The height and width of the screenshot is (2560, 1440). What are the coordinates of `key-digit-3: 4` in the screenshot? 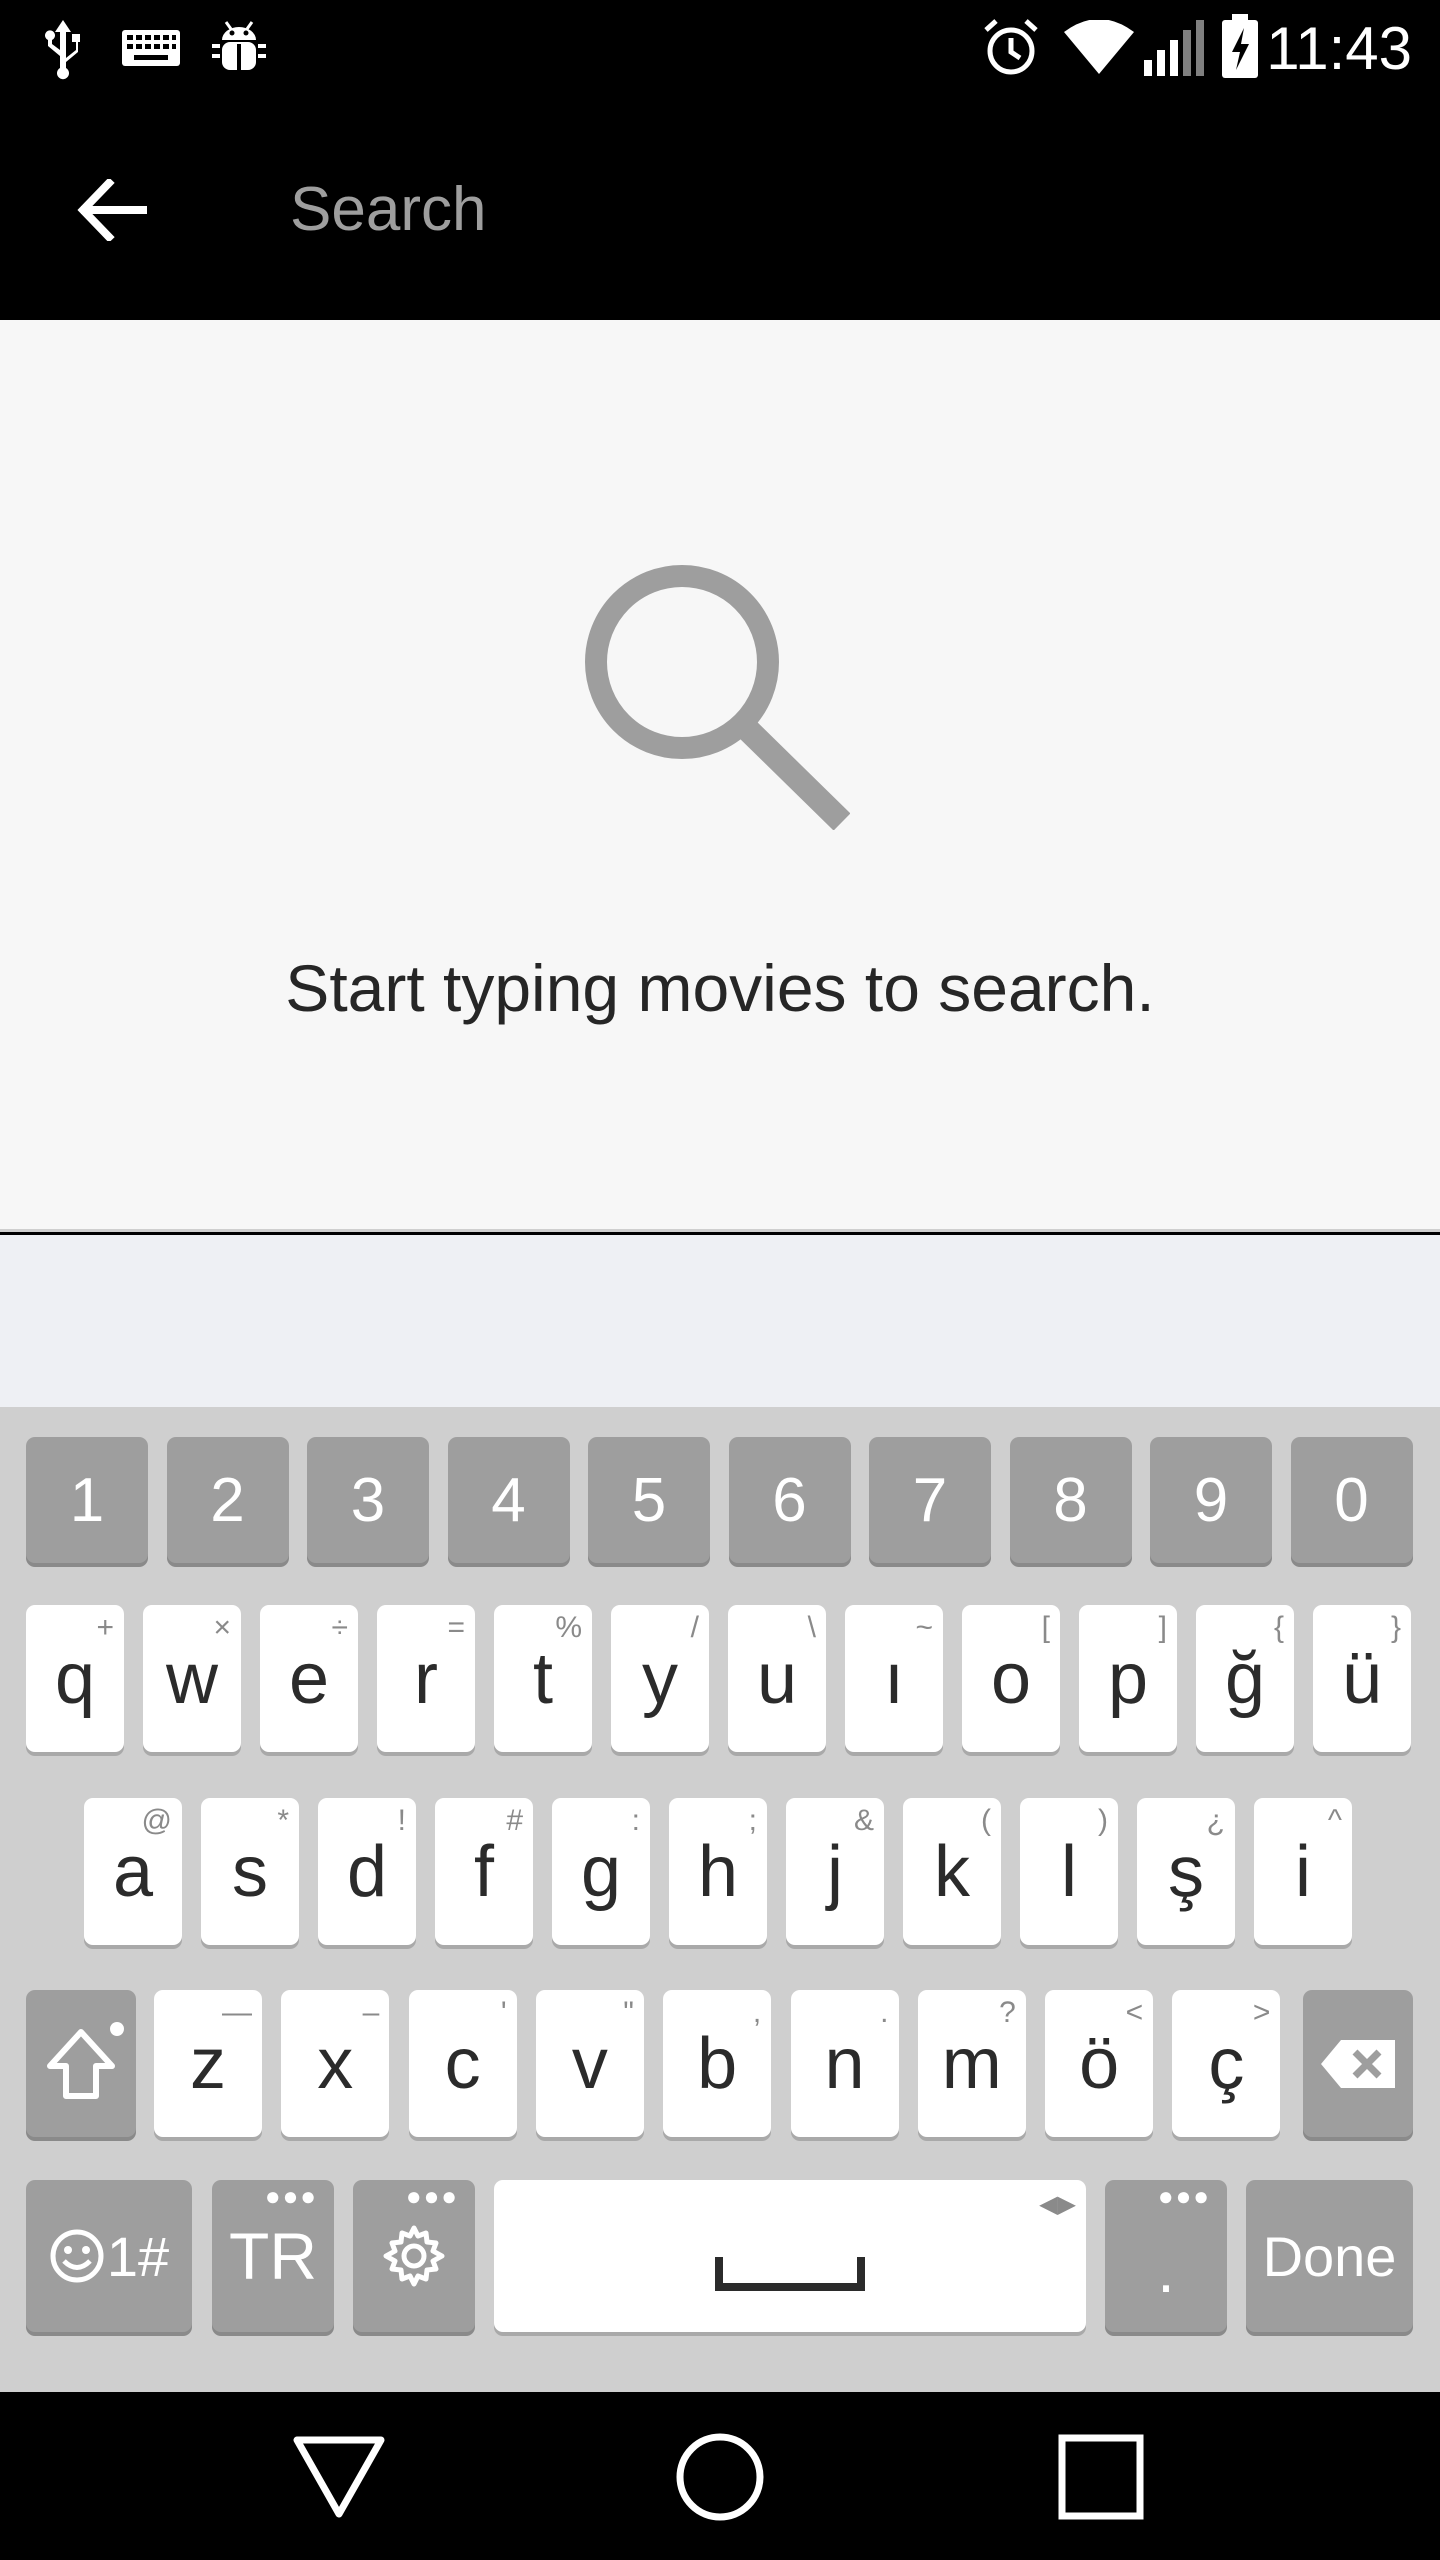 It's located at (508, 1500).